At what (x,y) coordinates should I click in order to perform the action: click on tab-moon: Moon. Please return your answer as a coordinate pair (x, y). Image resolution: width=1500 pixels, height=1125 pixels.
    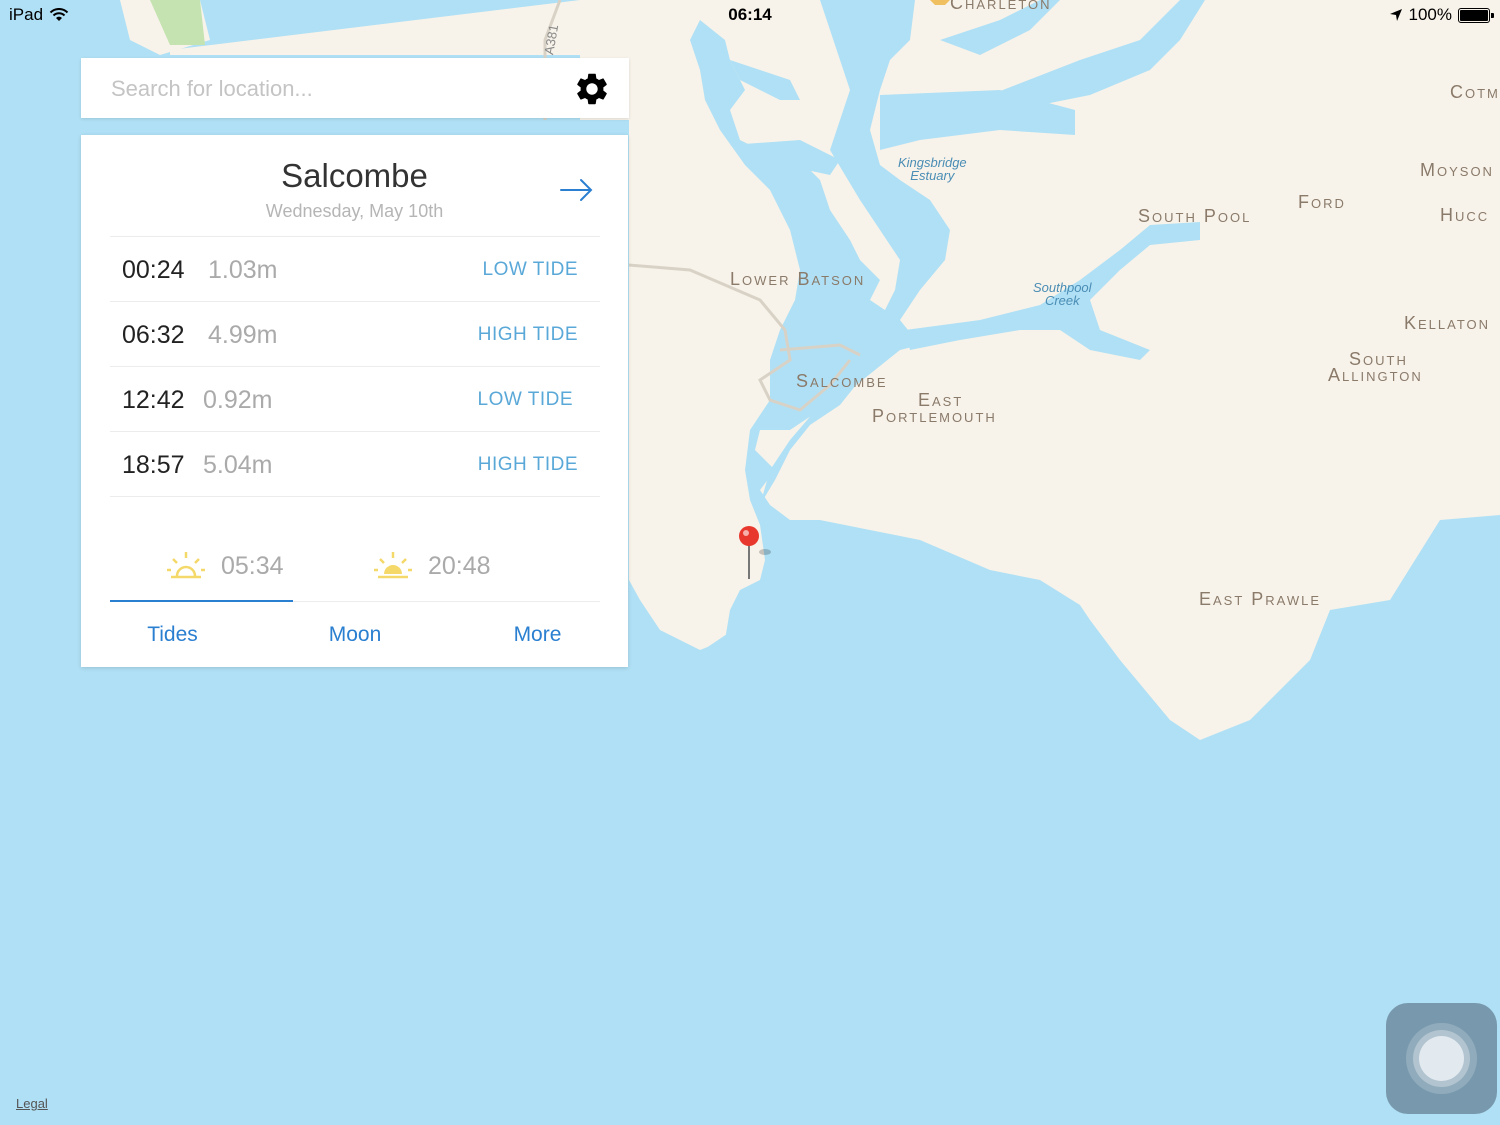
    Looking at the image, I should click on (355, 634).